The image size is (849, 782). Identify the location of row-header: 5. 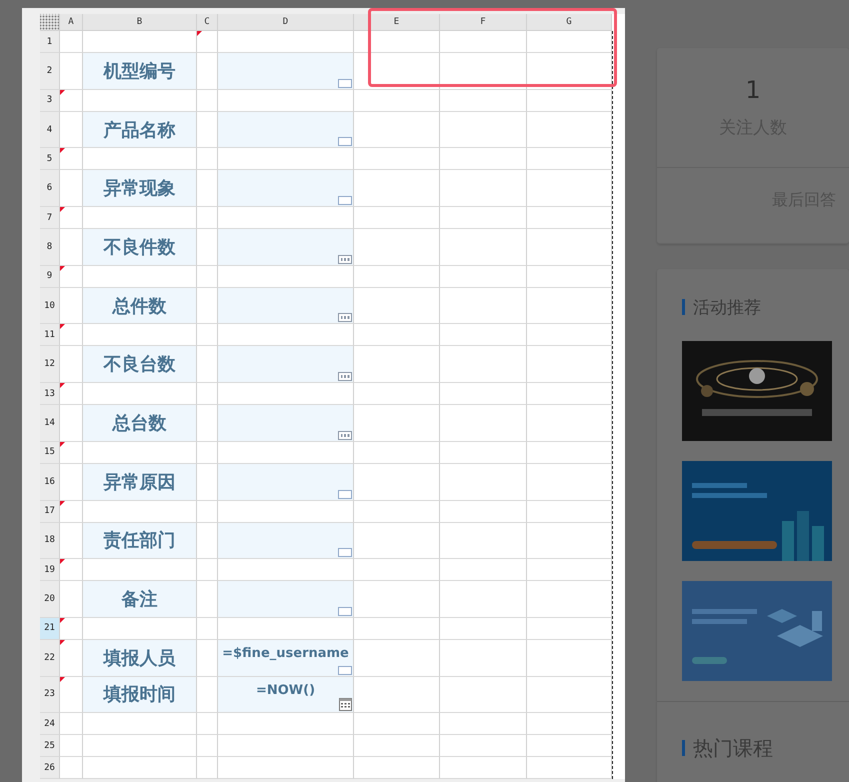
(50, 159).